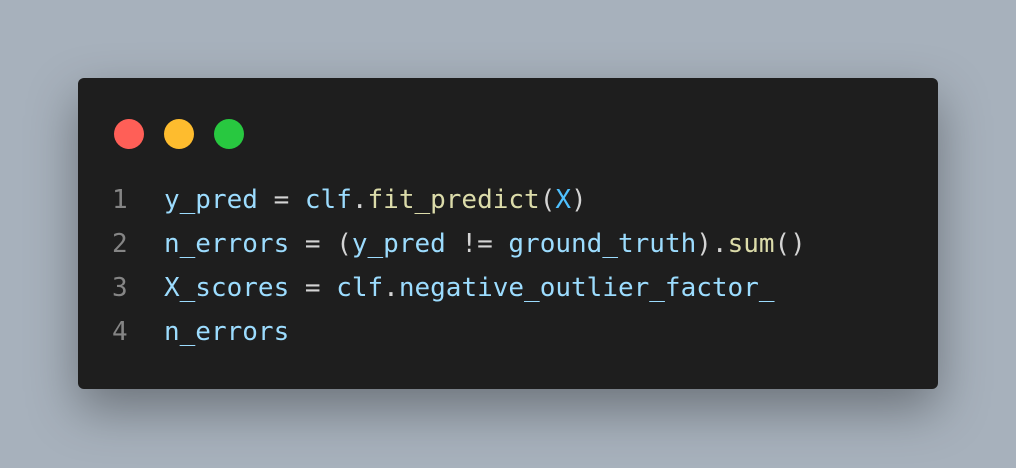  What do you see at coordinates (602, 244) in the screenshot?
I see `code-token: ground_truth` at bounding box center [602, 244].